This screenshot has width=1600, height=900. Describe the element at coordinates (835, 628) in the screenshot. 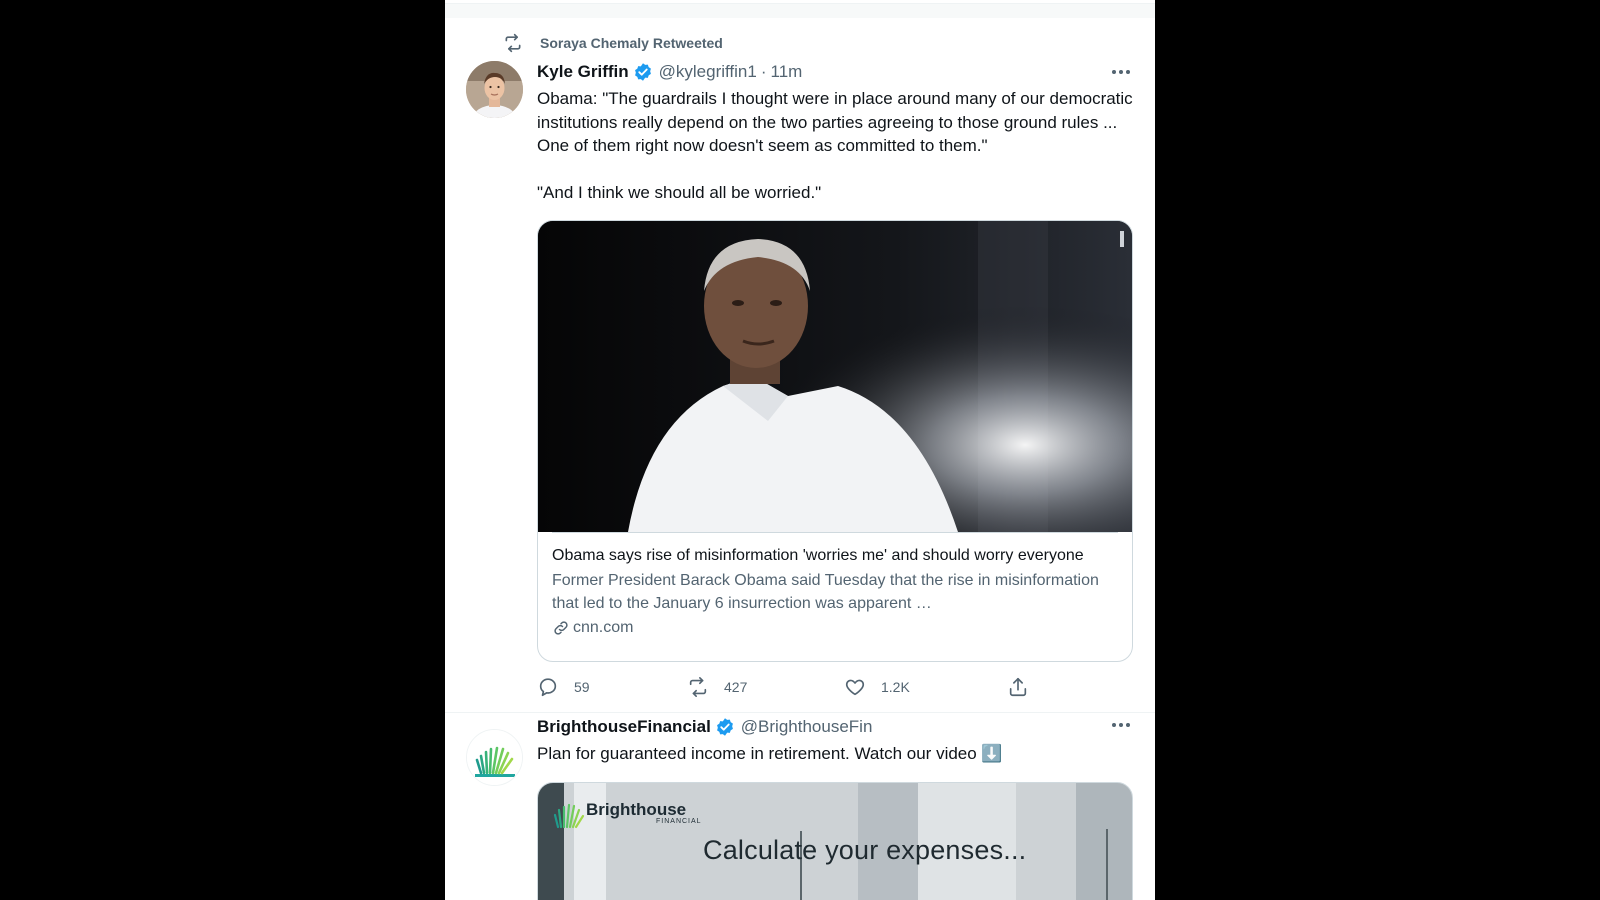

I see `card-domain: cnn.com` at that location.